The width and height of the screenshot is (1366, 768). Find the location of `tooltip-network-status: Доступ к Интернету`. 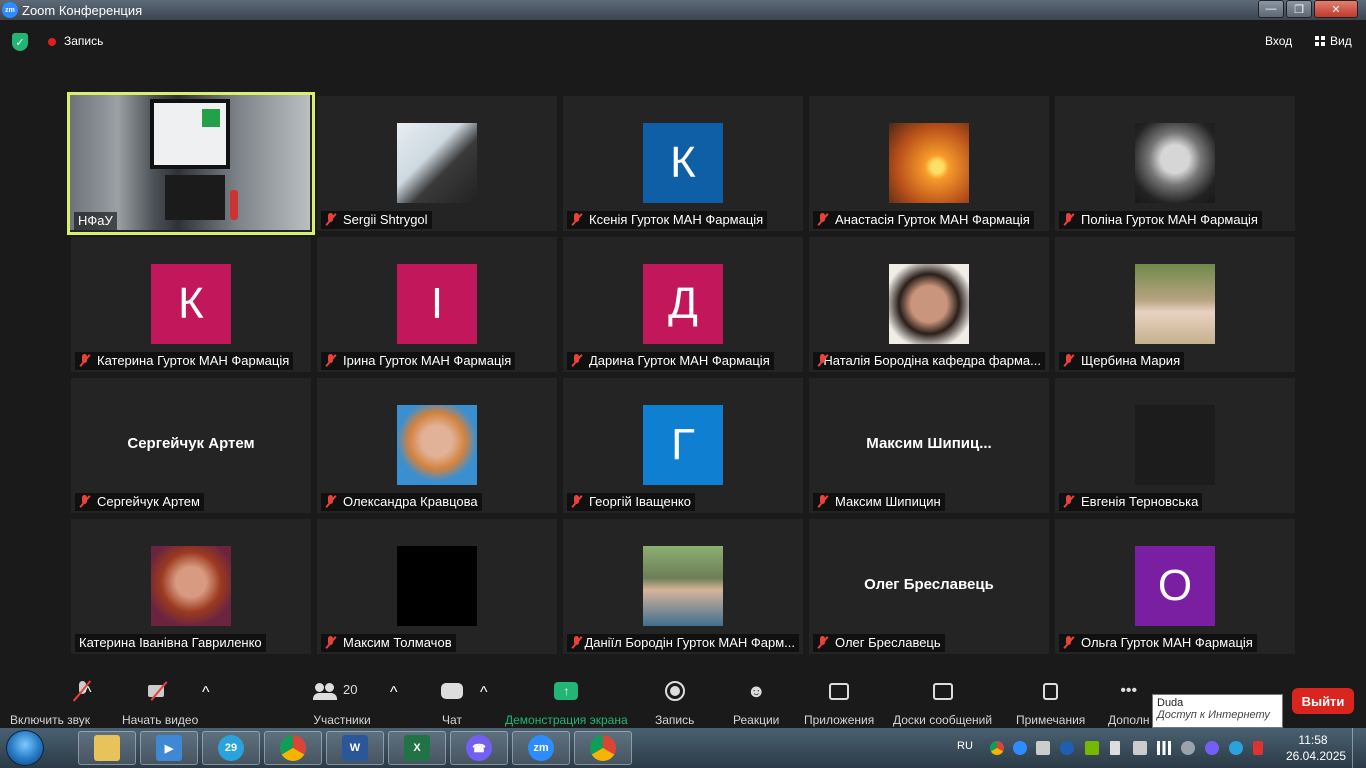

tooltip-network-status: Доступ к Интернету is located at coordinates (1213, 715).